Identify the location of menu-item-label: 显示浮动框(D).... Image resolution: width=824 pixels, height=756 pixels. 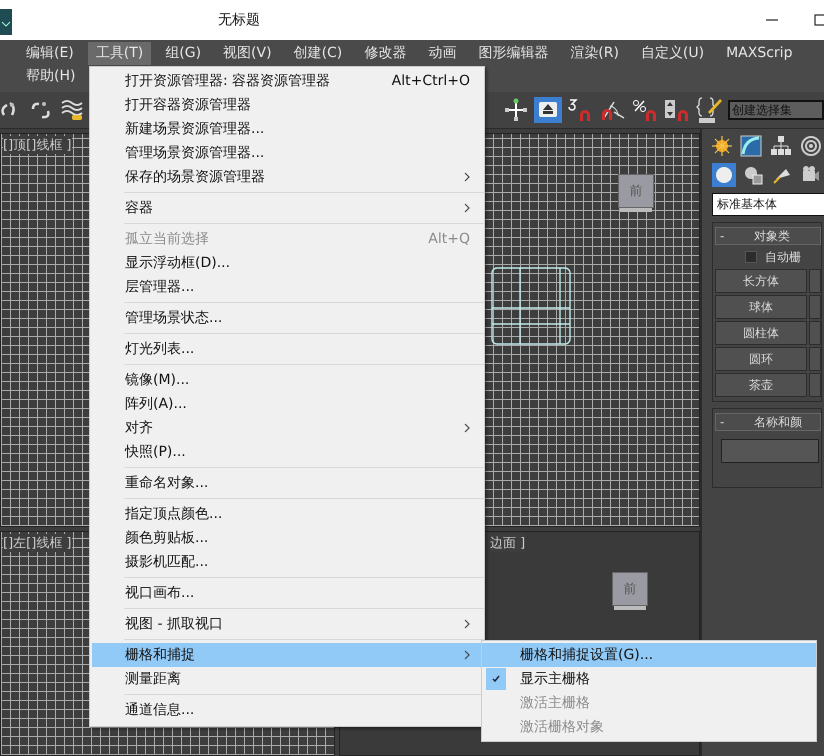
(178, 263).